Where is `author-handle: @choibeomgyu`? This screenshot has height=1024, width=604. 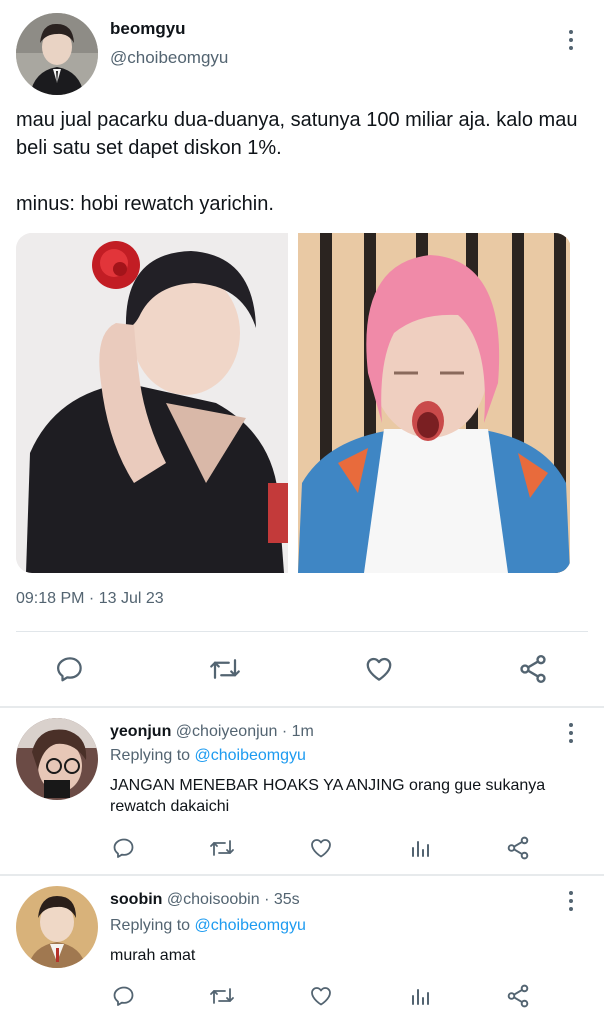
author-handle: @choibeomgyu is located at coordinates (169, 58).